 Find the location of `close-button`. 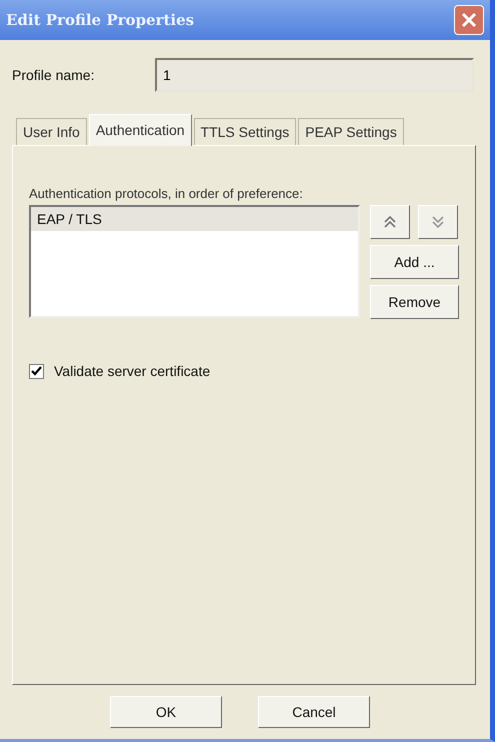

close-button is located at coordinates (469, 20).